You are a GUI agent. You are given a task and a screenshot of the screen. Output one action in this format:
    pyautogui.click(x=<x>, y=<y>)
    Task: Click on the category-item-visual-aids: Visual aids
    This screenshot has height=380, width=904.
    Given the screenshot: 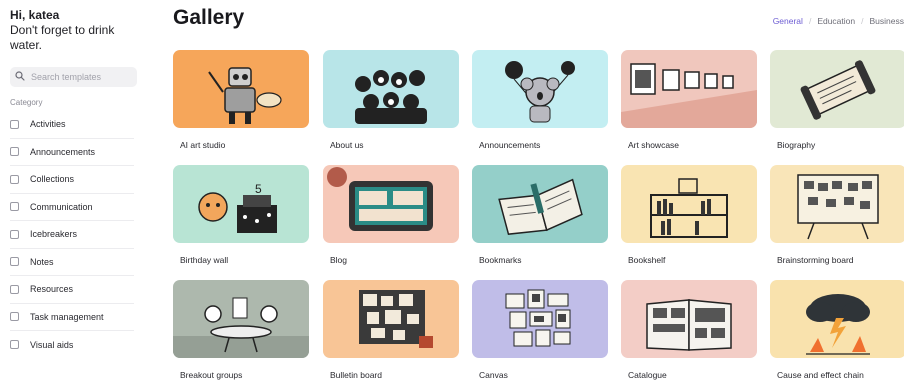 What is the action you would take?
    pyautogui.click(x=72, y=345)
    